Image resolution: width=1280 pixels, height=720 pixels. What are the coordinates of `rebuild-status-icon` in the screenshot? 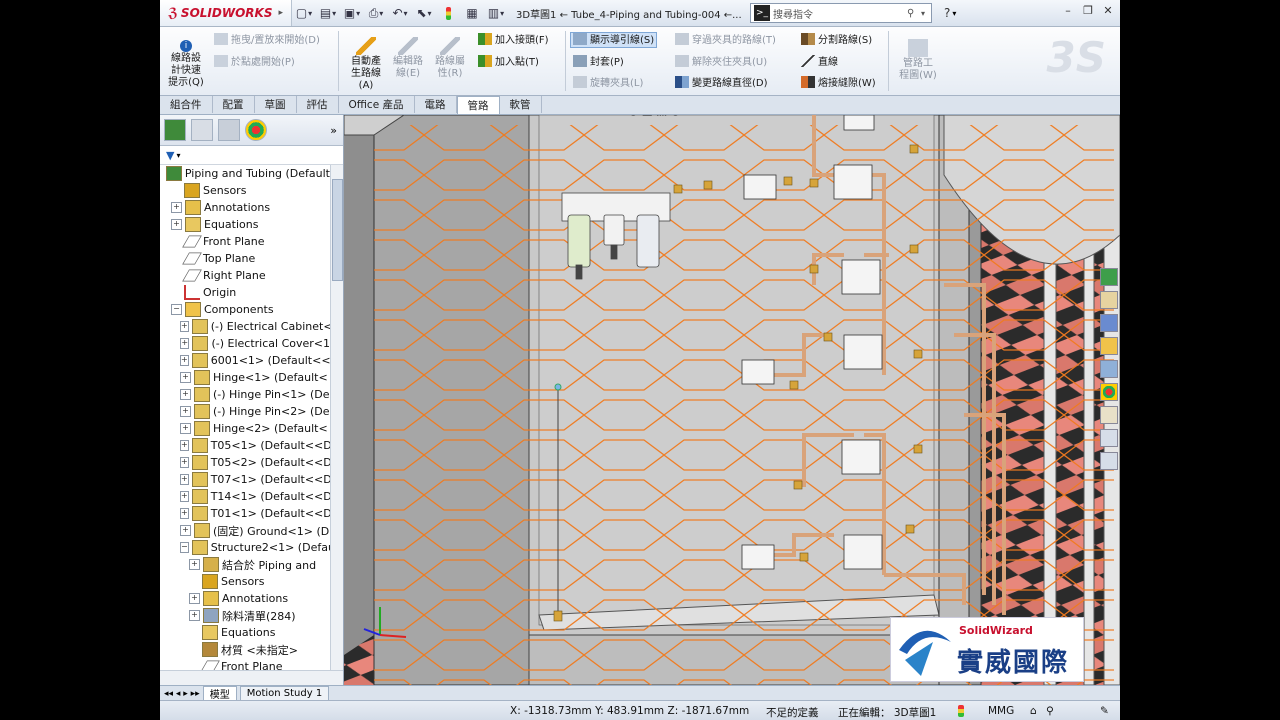 It's located at (961, 711).